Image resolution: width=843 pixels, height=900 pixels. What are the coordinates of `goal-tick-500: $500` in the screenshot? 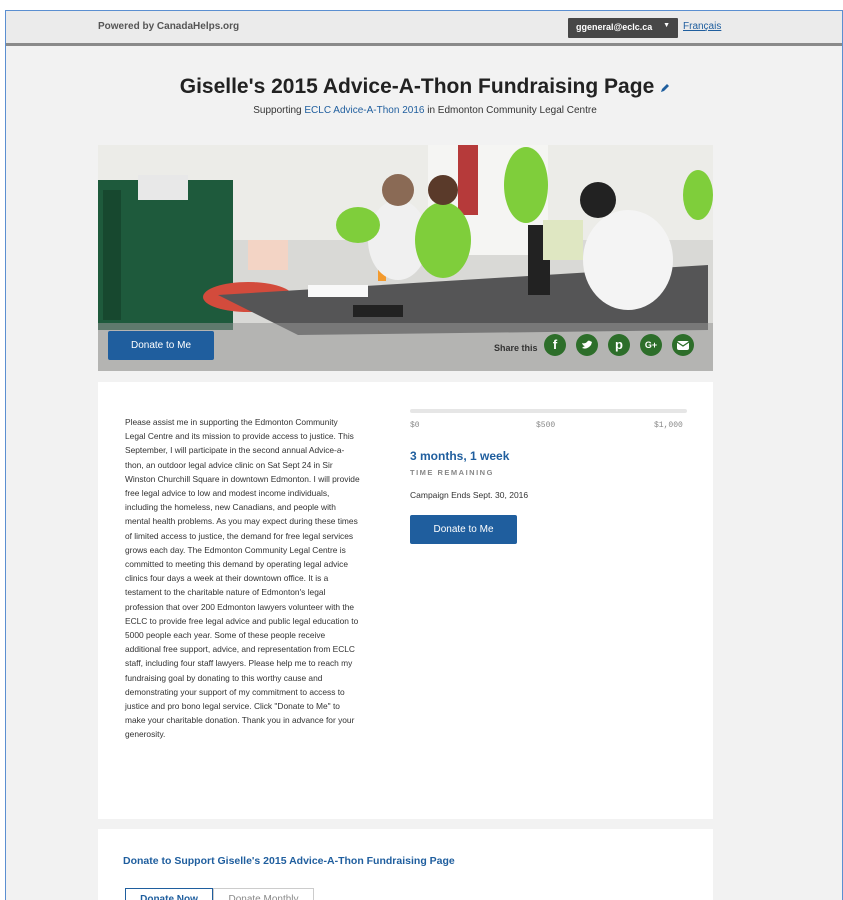 It's located at (546, 425).